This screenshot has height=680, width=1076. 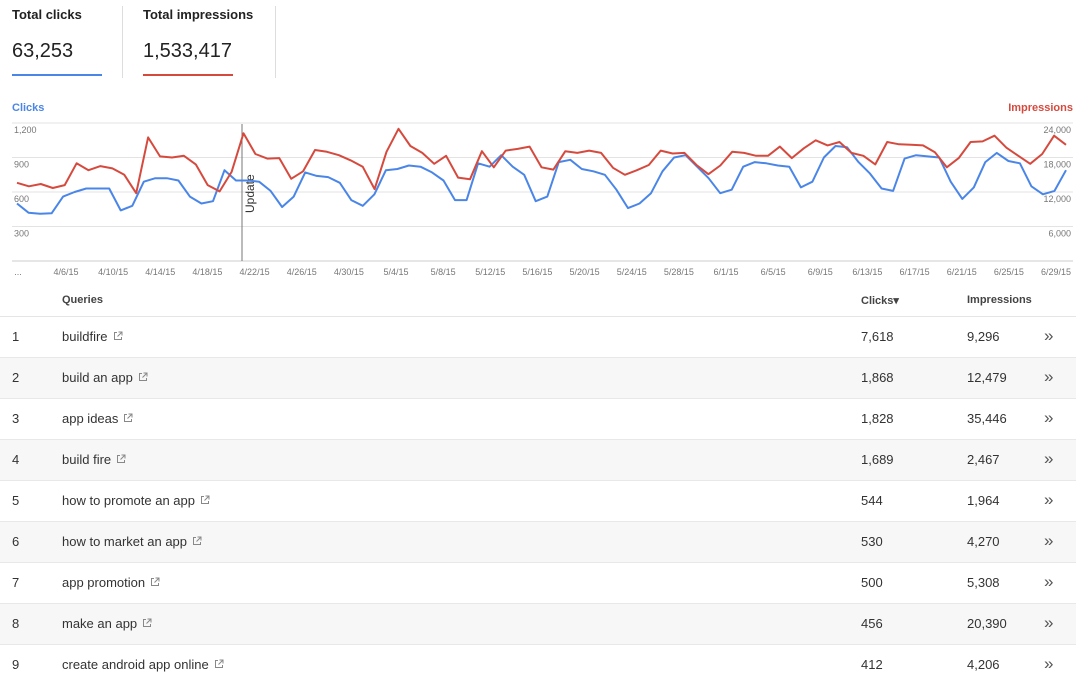 What do you see at coordinates (16, 623) in the screenshot?
I see `row-index: 8` at bounding box center [16, 623].